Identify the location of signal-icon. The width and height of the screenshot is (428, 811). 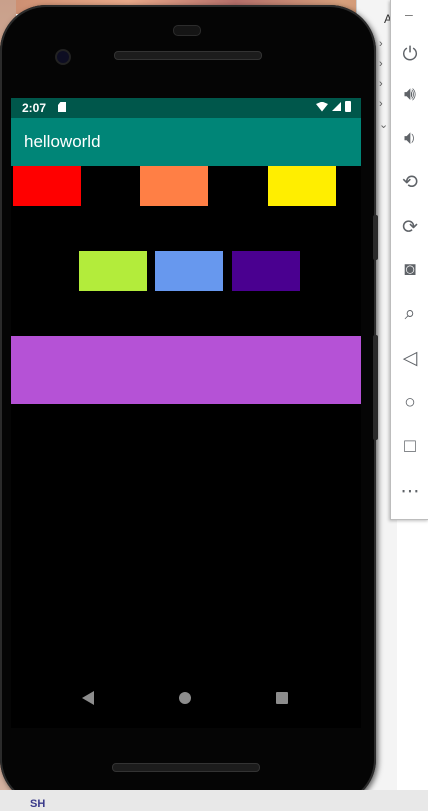
(336, 106).